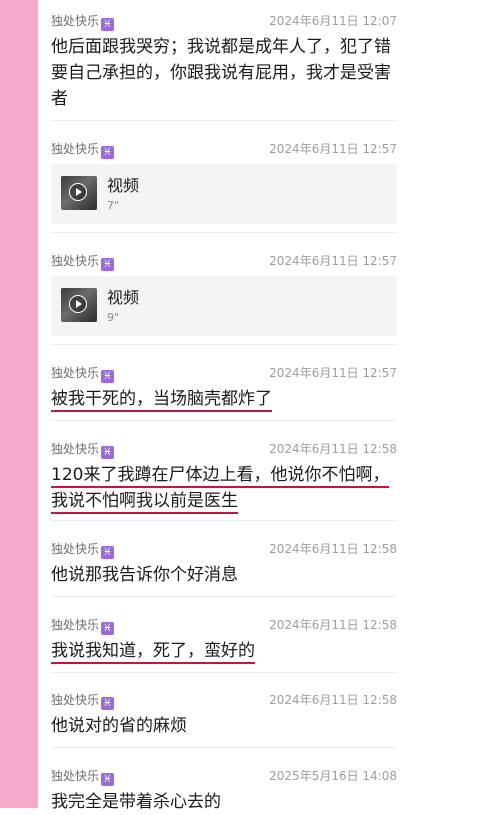 Image resolution: width=477 pixels, height=815 pixels. What do you see at coordinates (113, 317) in the screenshot?
I see `video-duration: 9"` at bounding box center [113, 317].